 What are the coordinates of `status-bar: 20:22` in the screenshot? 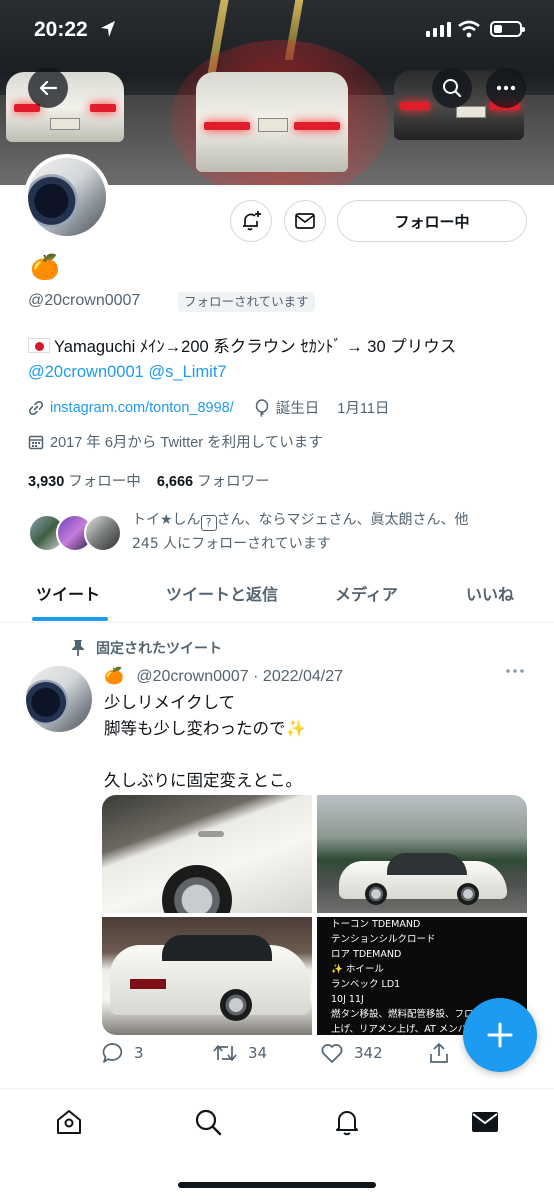 It's located at (277, 29).